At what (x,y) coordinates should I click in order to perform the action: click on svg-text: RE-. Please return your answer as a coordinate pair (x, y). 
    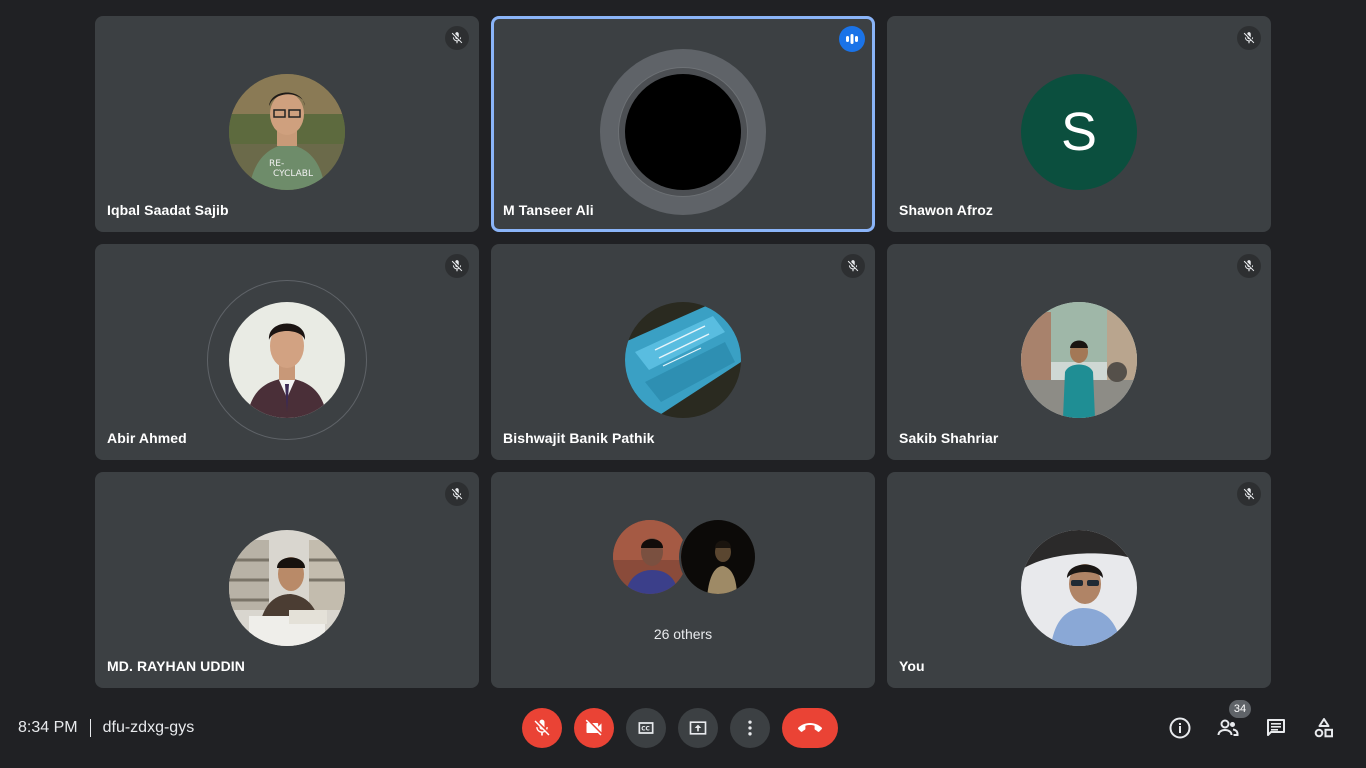
    Looking at the image, I should click on (276, 164).